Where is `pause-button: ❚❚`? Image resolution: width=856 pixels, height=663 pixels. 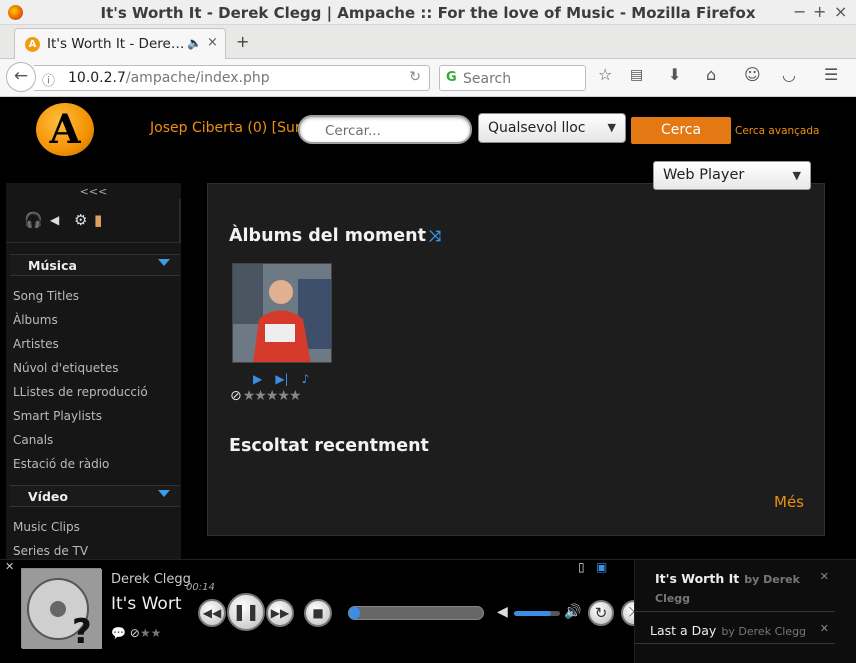
pause-button: ❚❚ is located at coordinates (246, 612).